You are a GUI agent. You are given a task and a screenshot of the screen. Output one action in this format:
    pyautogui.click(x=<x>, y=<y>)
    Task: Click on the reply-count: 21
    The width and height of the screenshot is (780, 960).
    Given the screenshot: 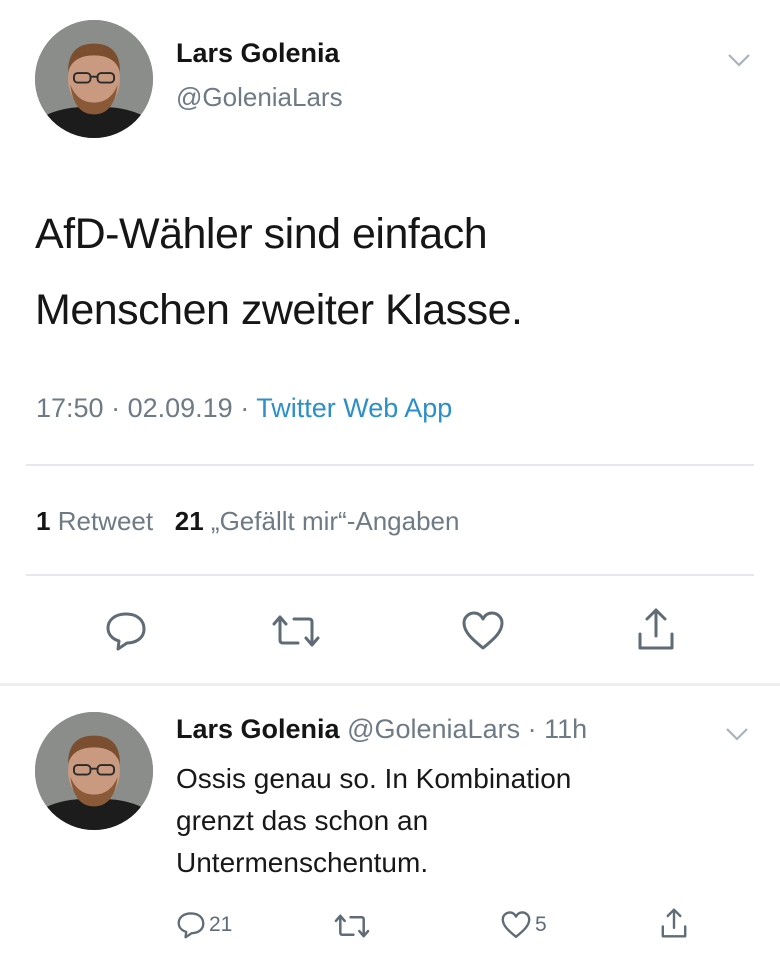 What is the action you would take?
    pyautogui.click(x=221, y=924)
    